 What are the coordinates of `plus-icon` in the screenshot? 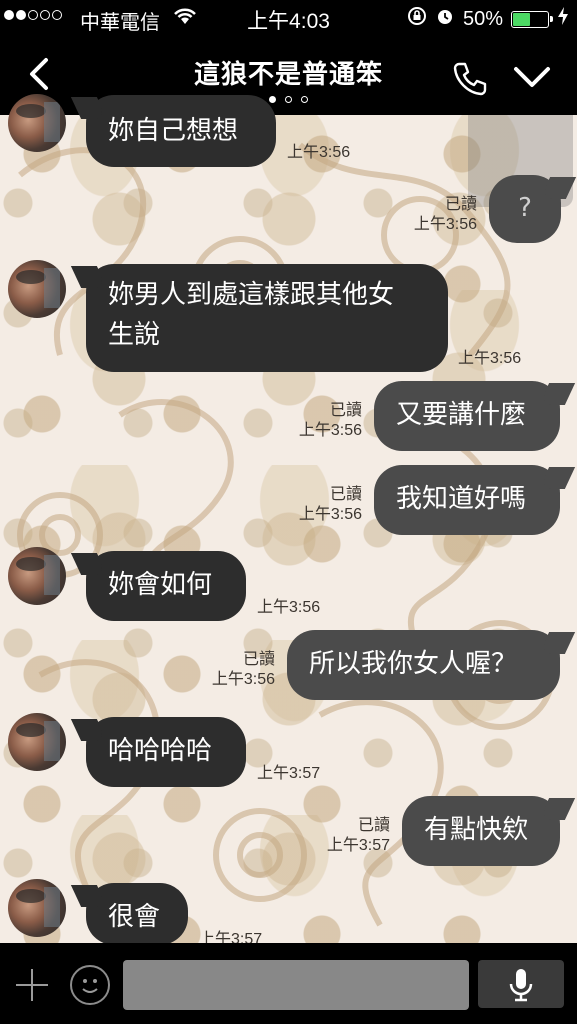 It's located at (32, 985).